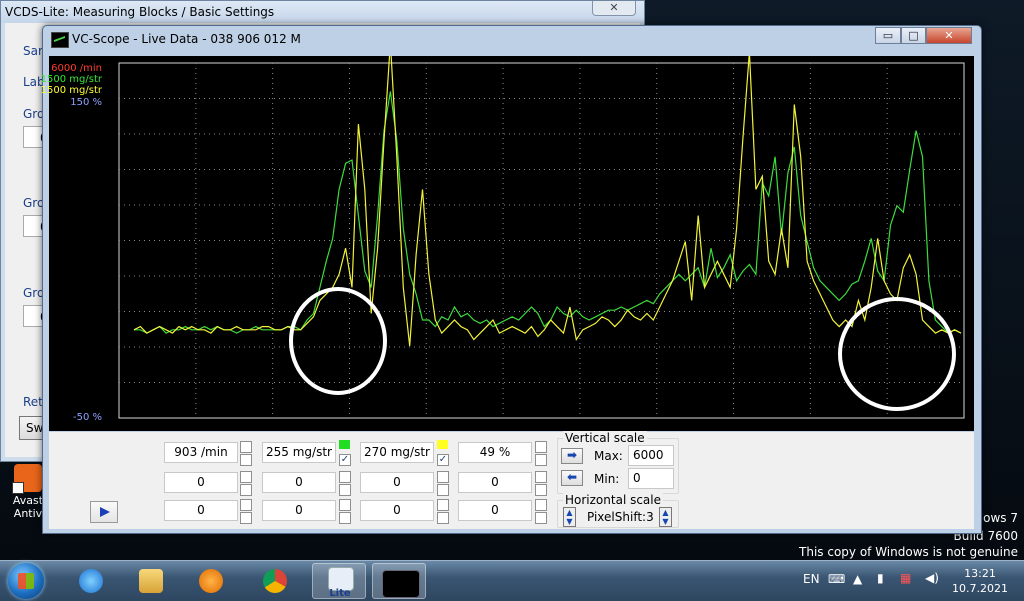  What do you see at coordinates (186, 39) in the screenshot?
I see `vc-scope-title: VC-Scope - Live Data - 038 906 012 M` at bounding box center [186, 39].